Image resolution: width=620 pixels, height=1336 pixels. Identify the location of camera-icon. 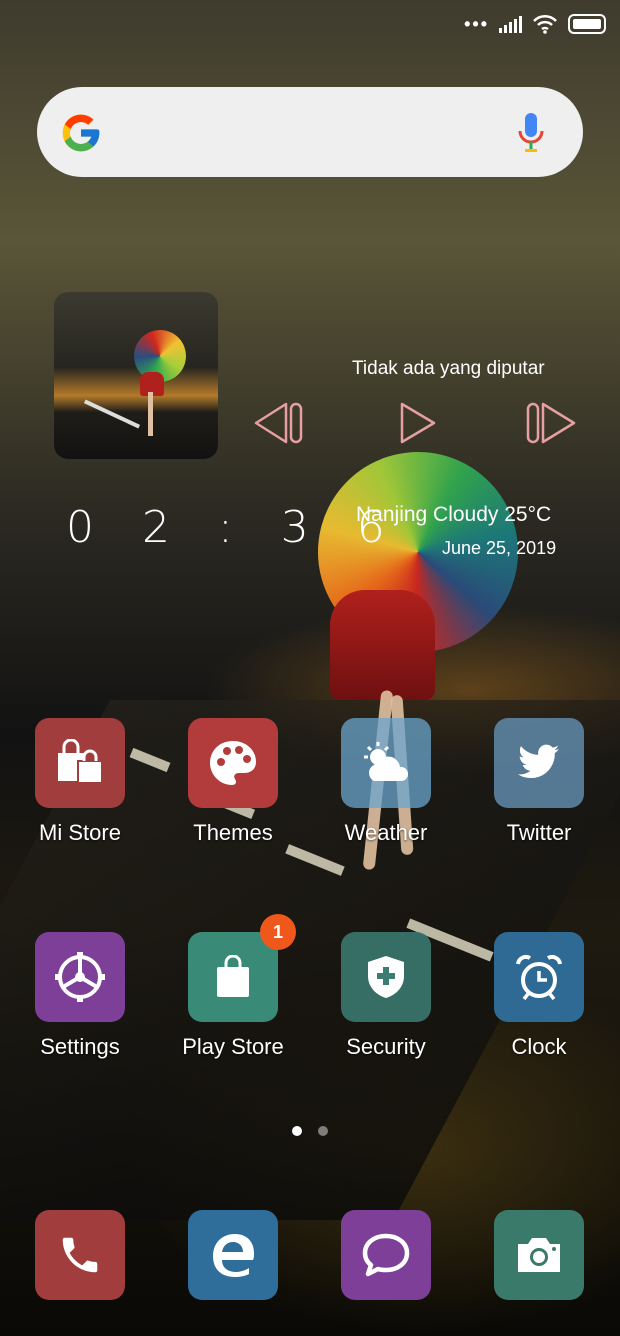
(539, 1255).